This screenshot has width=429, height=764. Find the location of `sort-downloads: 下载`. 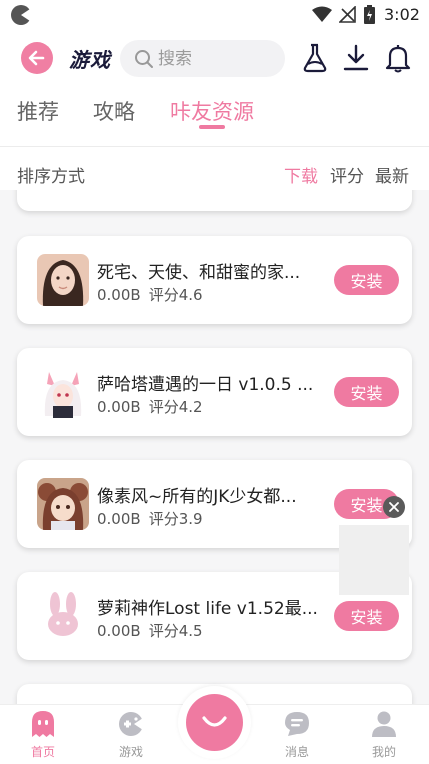

sort-downloads: 下载 is located at coordinates (301, 174).